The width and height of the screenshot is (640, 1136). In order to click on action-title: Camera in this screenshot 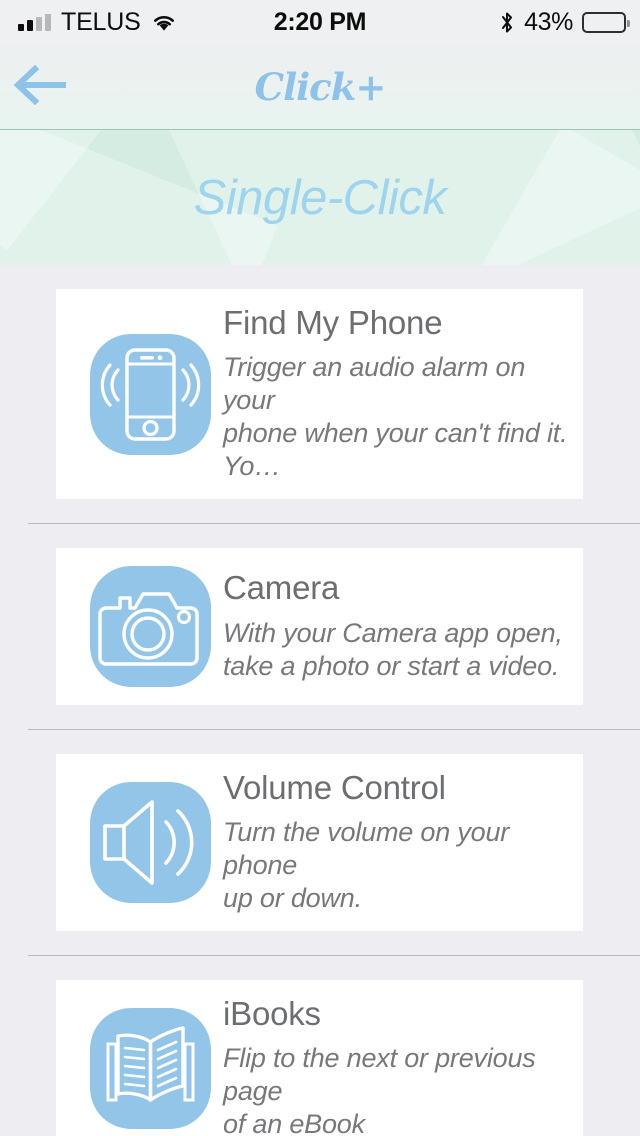, I will do `click(281, 588)`.